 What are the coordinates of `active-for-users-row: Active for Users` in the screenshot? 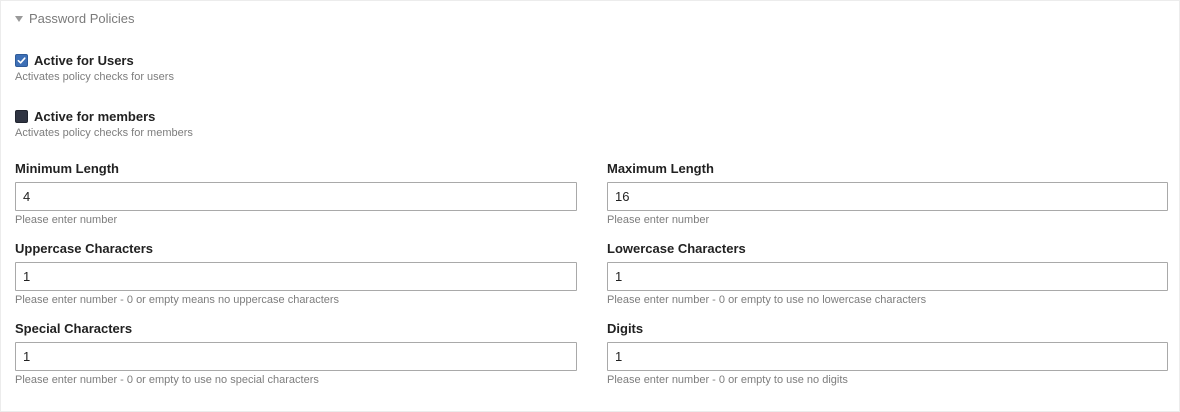 It's located at (74, 60).